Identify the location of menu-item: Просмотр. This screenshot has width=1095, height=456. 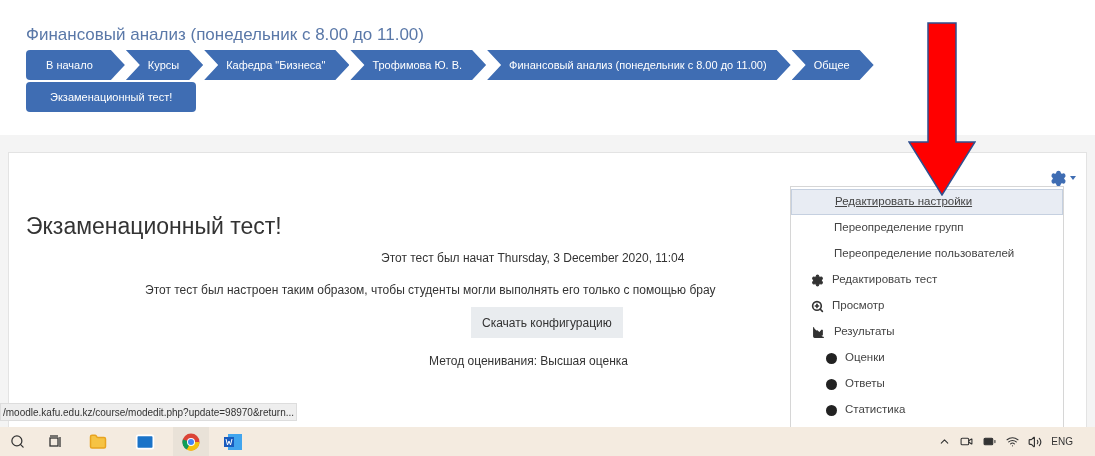
(927, 306).